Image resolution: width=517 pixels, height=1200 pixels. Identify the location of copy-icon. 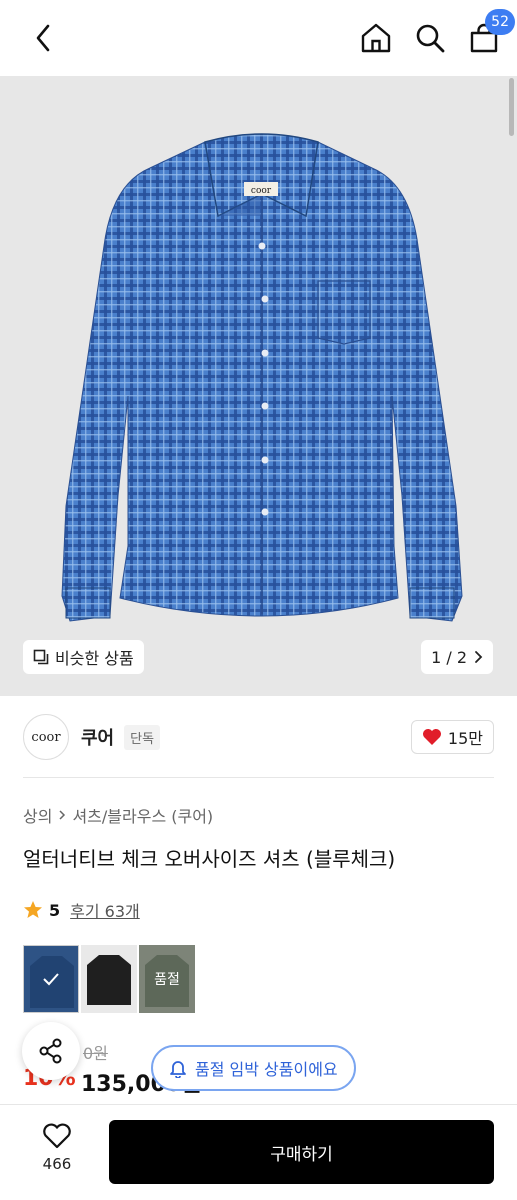
(41, 657).